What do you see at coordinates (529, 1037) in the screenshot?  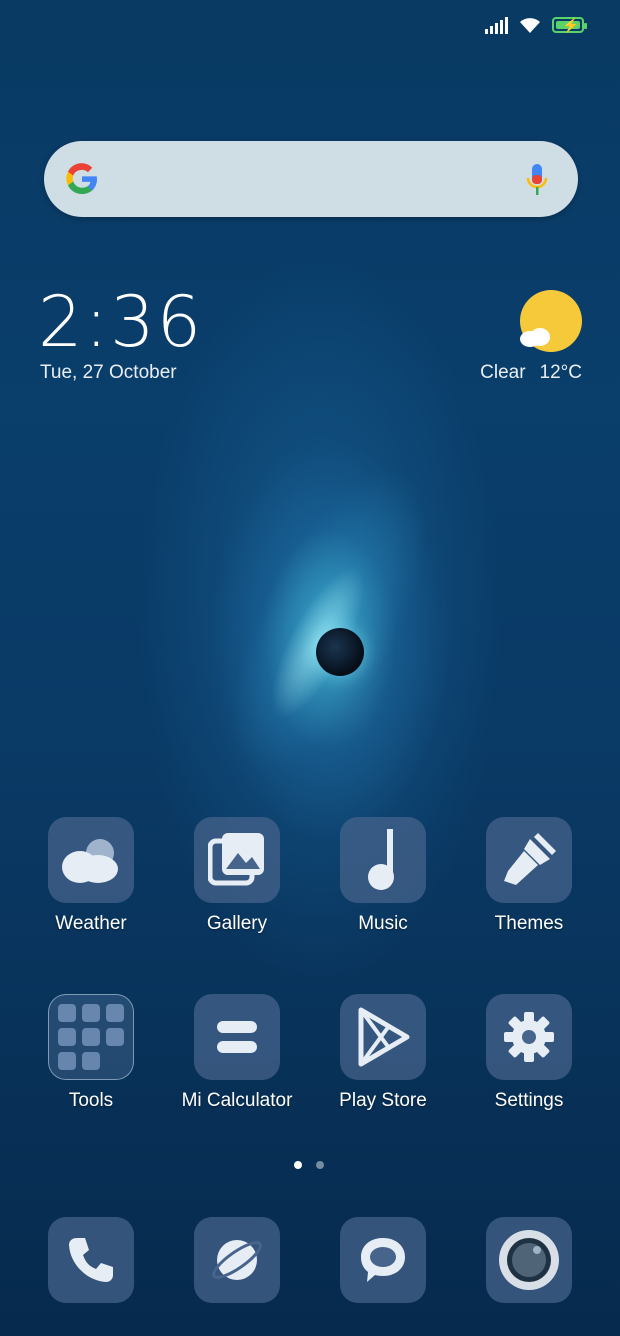 I see `gear-icon` at bounding box center [529, 1037].